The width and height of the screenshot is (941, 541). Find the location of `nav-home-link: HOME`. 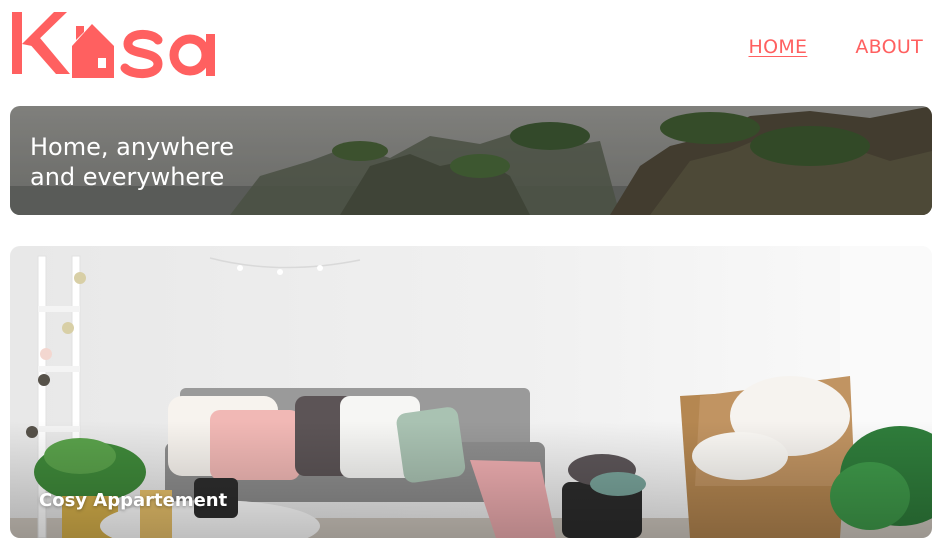

nav-home-link: HOME is located at coordinates (777, 47).